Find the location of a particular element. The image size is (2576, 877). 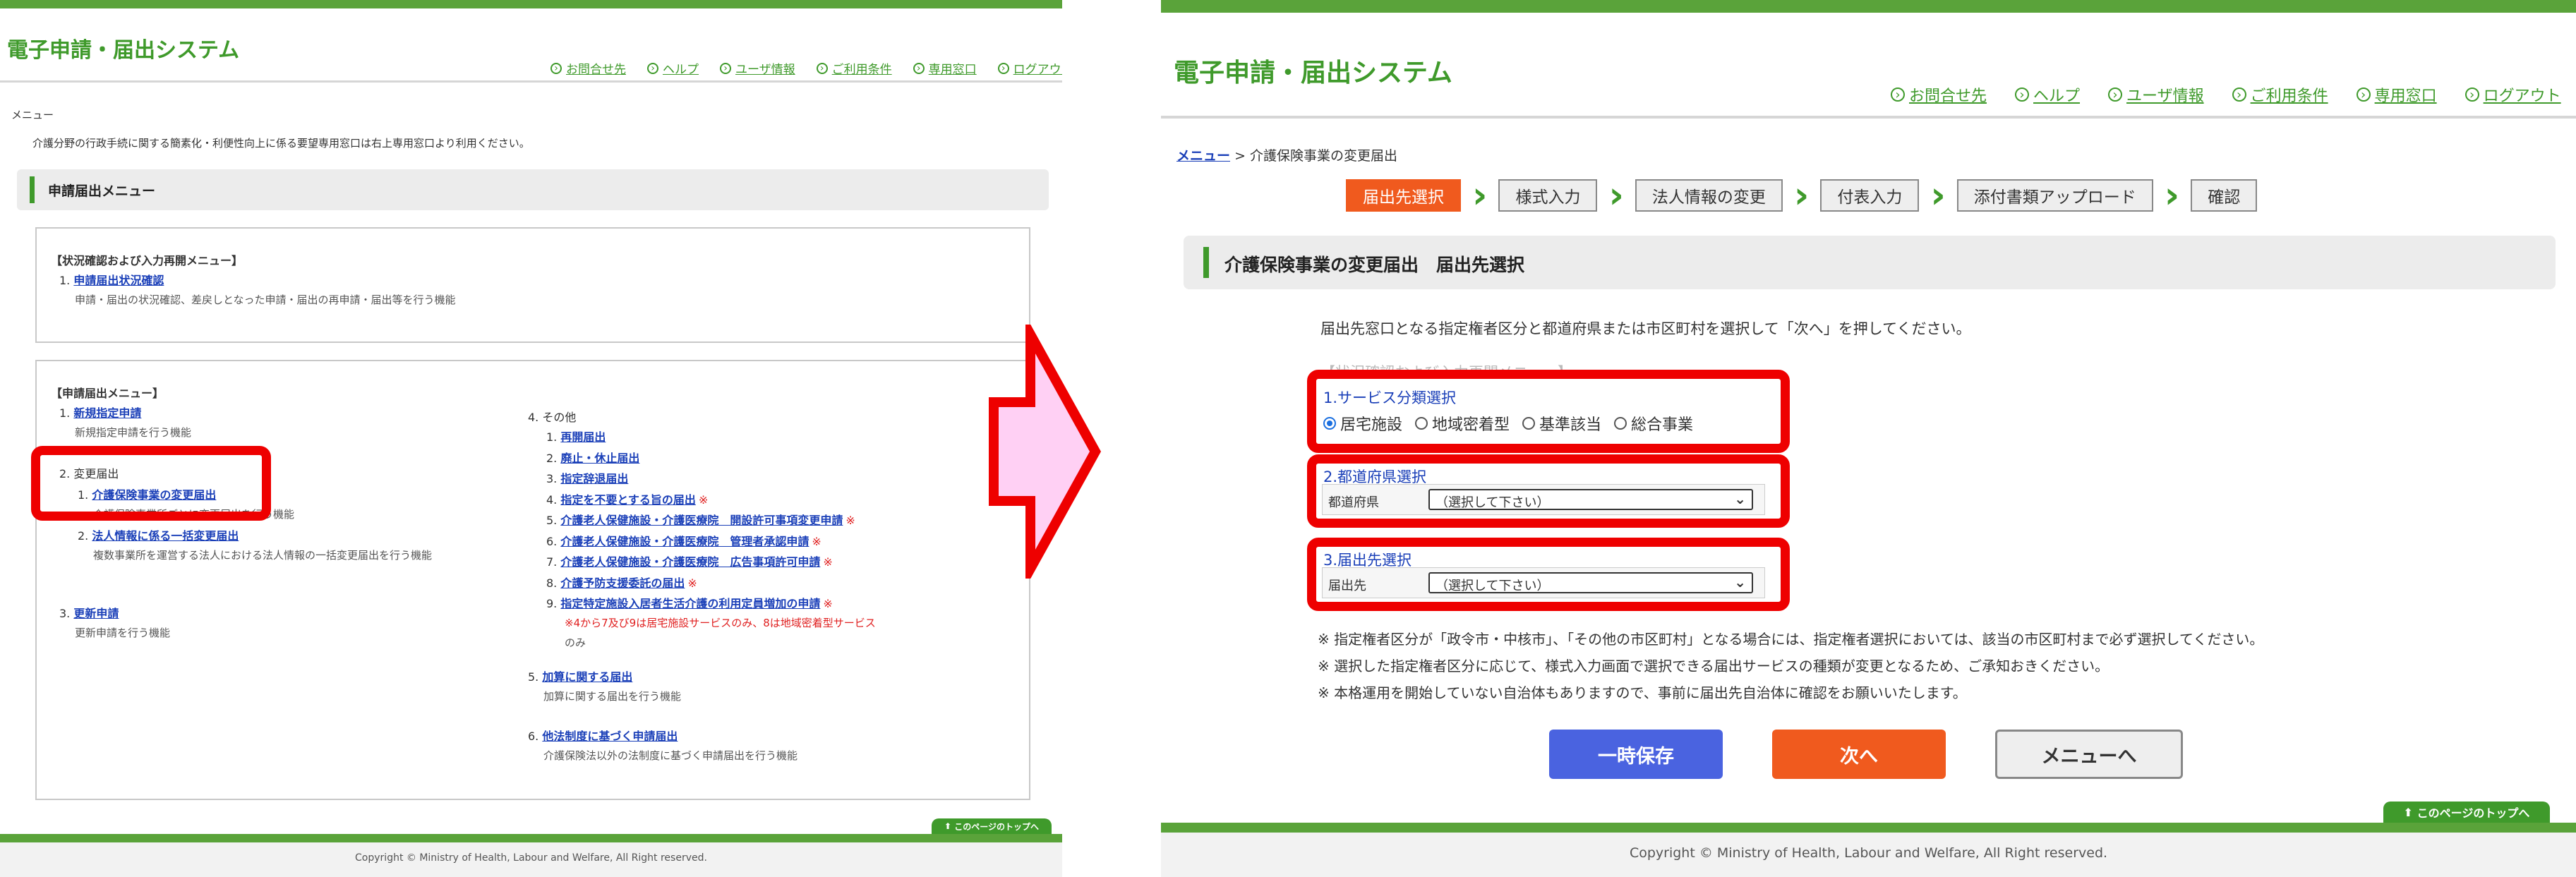

other-note-1: ※4から7及び9は居宅施設サービスのみ、8は地域密着型サービス is located at coordinates (720, 623).